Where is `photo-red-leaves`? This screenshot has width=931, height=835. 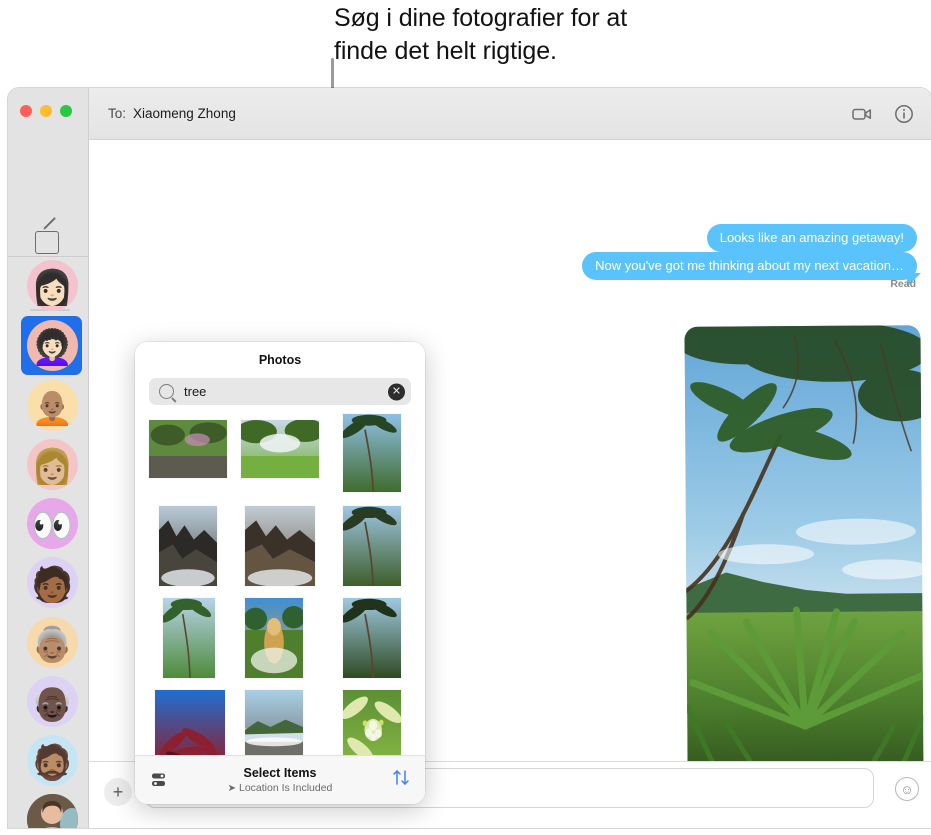 photo-red-leaves is located at coordinates (190, 727).